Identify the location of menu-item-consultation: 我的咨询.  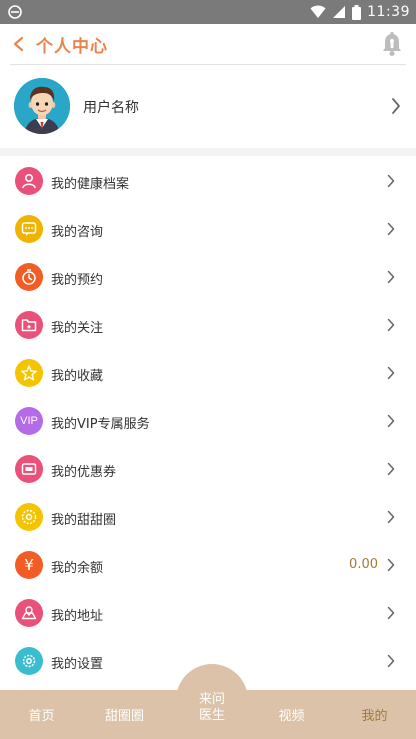
(208, 229).